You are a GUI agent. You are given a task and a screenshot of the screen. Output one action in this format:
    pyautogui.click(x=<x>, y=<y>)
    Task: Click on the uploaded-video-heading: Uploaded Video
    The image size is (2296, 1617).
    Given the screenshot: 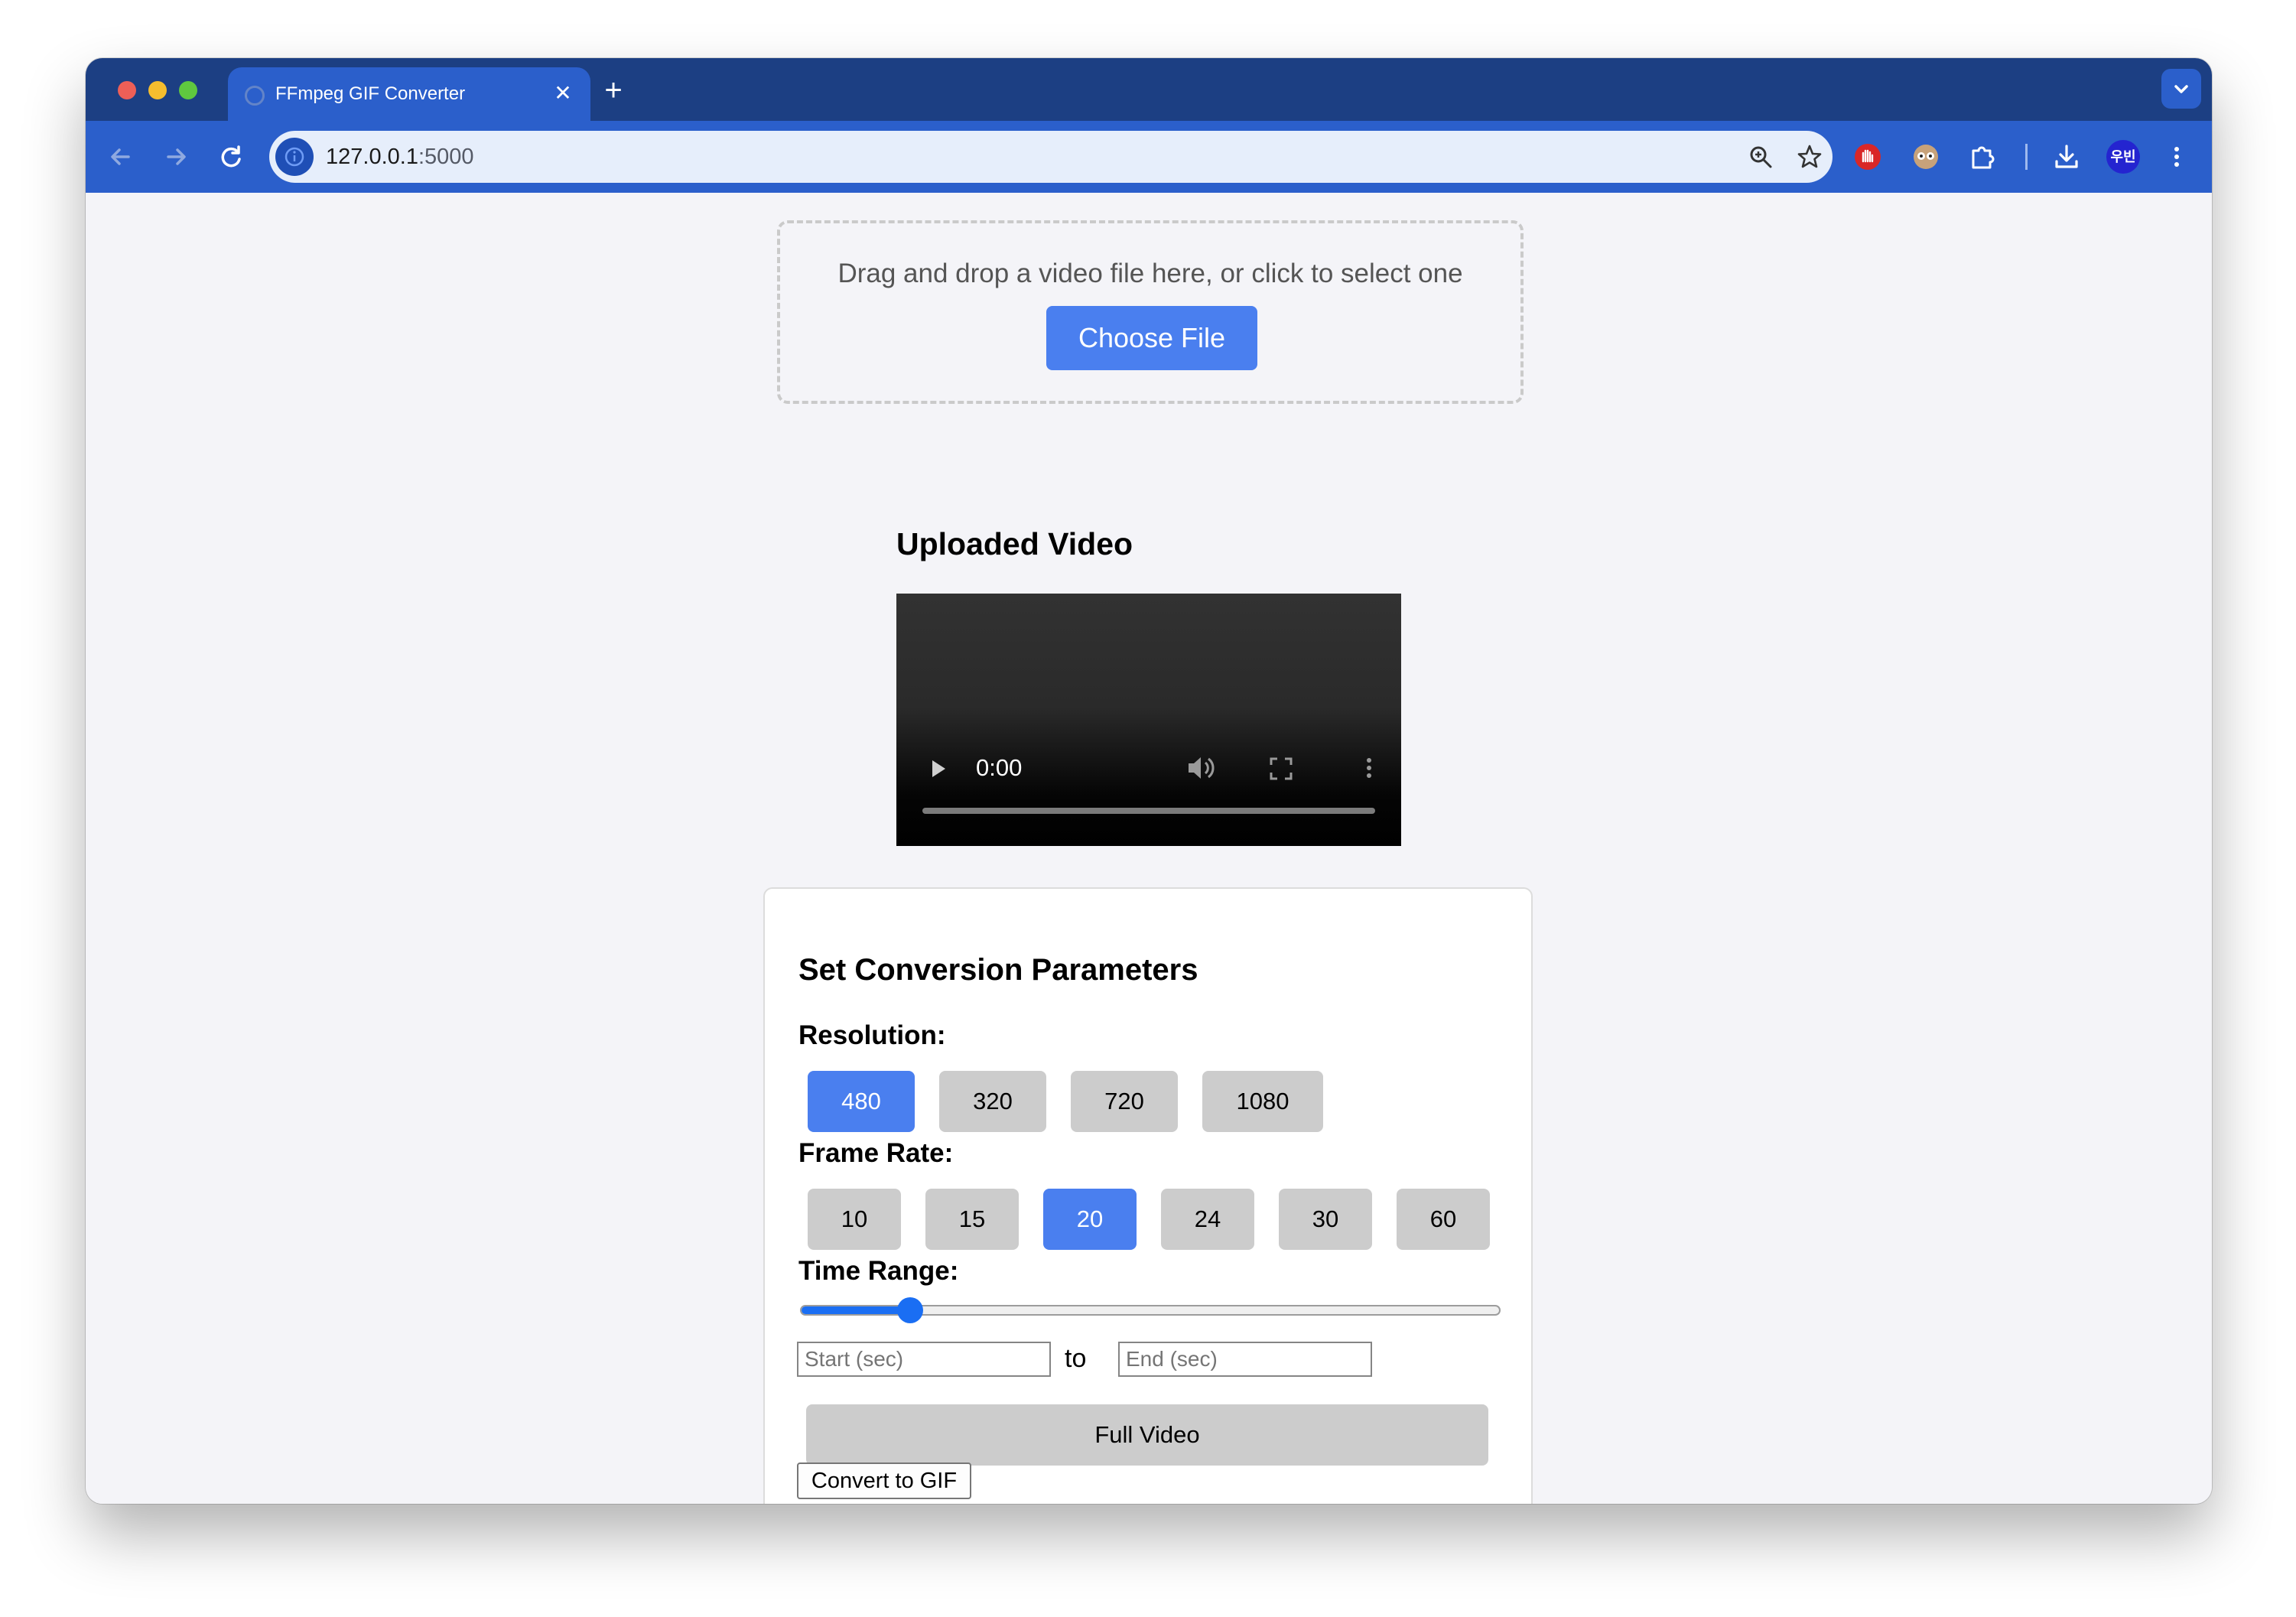 What is the action you would take?
    pyautogui.click(x=1014, y=543)
    